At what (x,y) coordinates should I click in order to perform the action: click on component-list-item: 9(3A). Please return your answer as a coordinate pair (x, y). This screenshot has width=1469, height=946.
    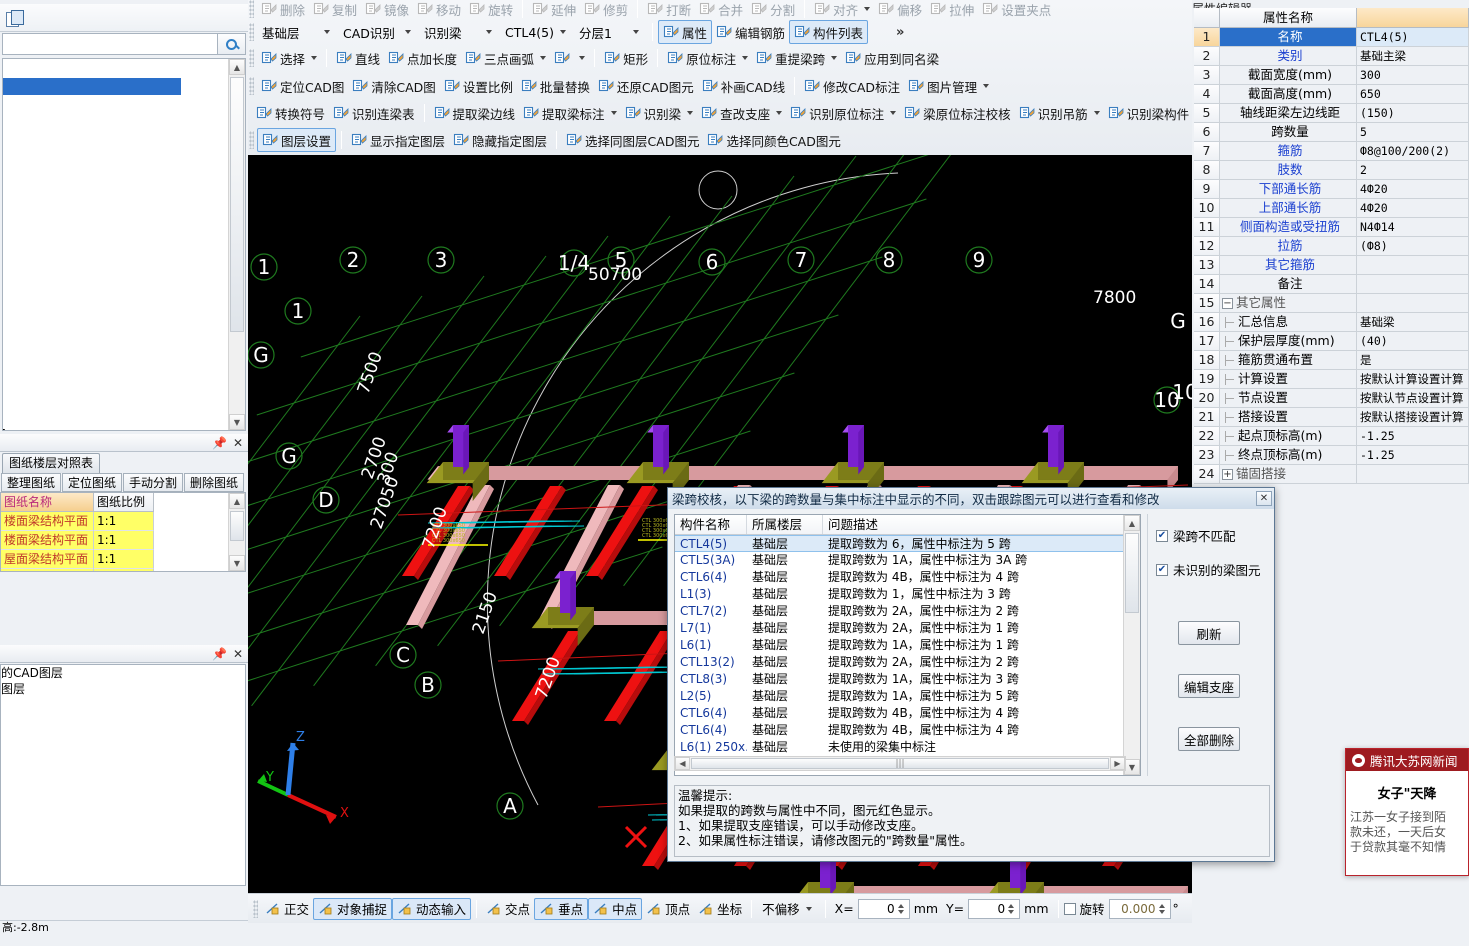
    Looking at the image, I should click on (92, 324).